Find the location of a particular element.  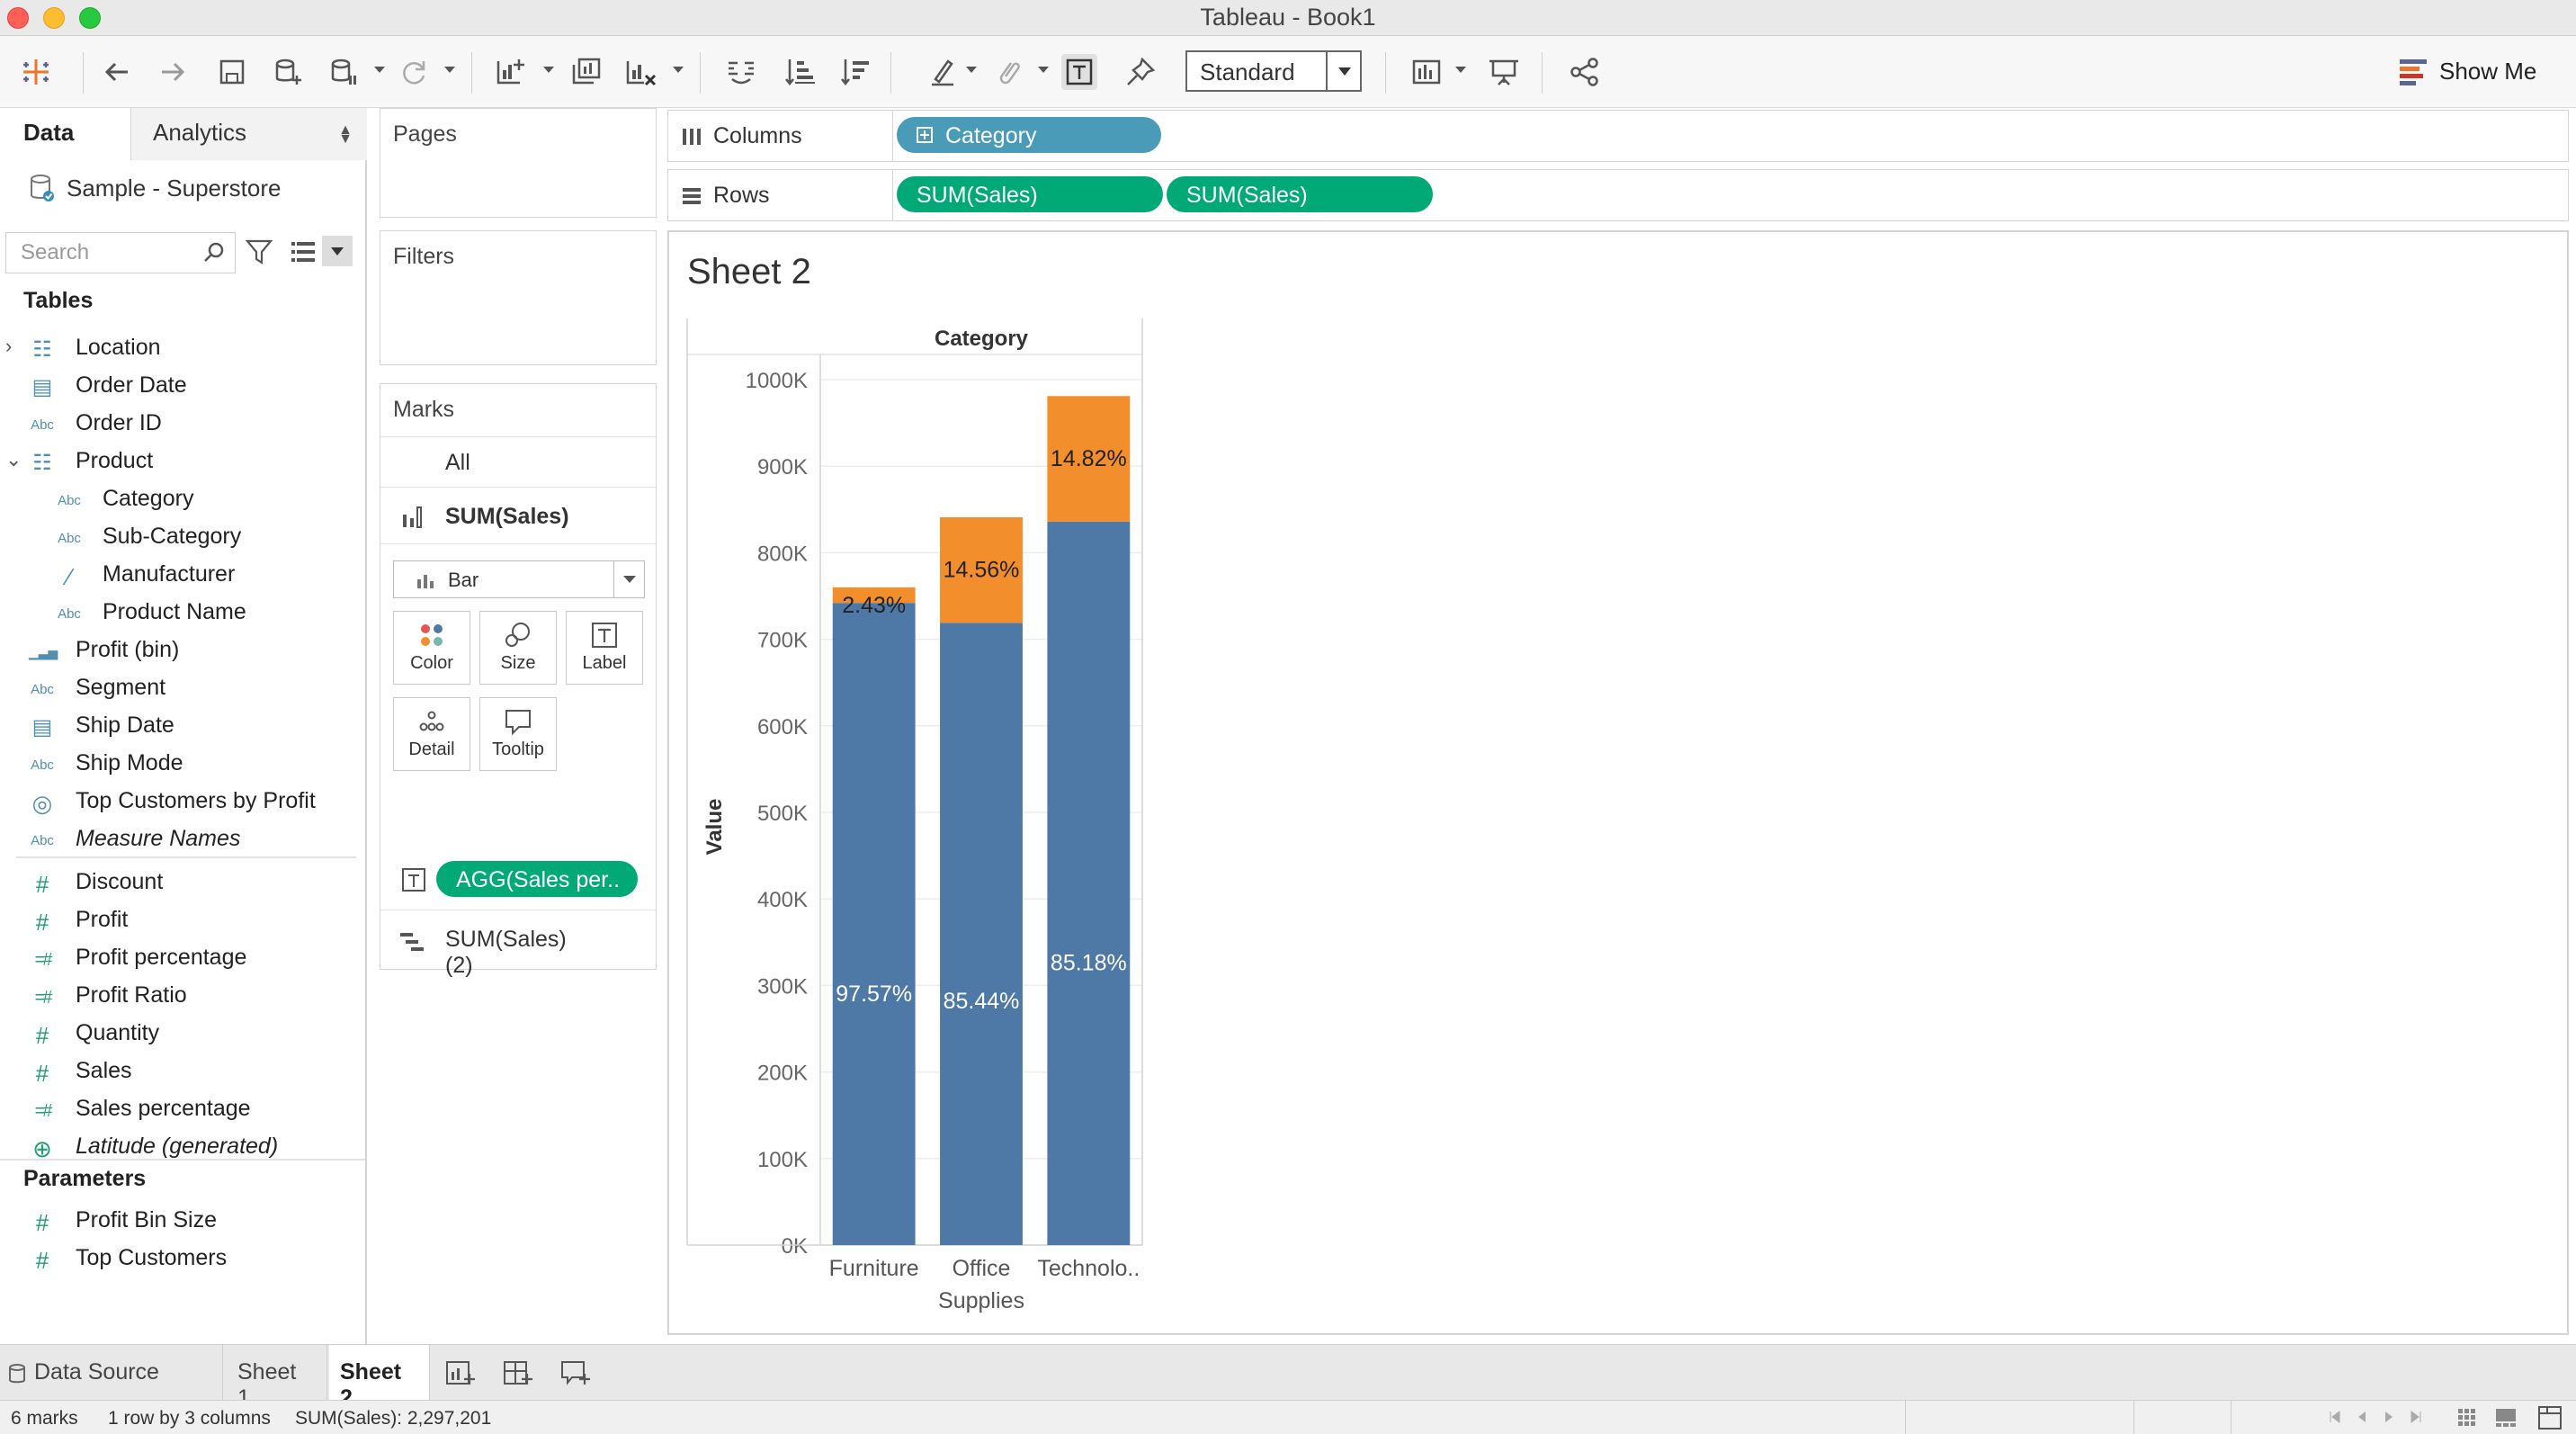

clear-dropdown-caret is located at coordinates (678, 70).